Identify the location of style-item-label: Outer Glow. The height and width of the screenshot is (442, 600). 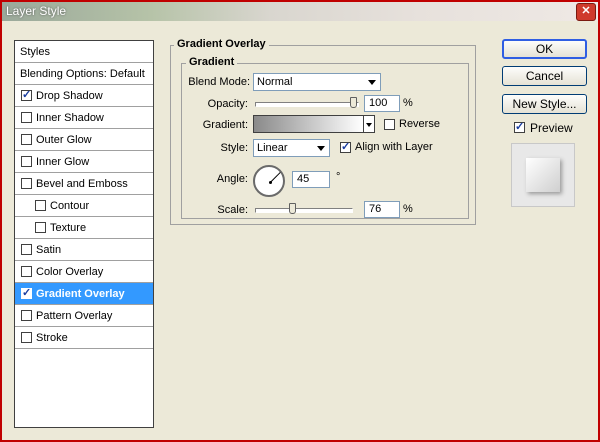
(64, 139).